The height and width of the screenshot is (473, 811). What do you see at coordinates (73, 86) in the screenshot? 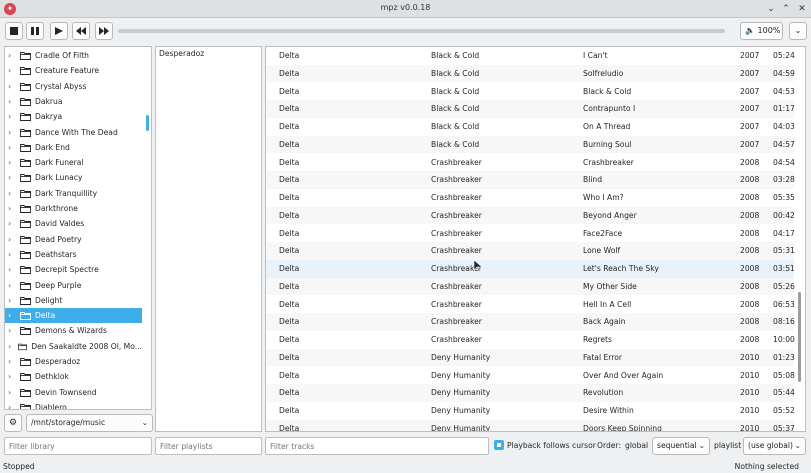
I see `library-item: › Crystal Abyss` at bounding box center [73, 86].